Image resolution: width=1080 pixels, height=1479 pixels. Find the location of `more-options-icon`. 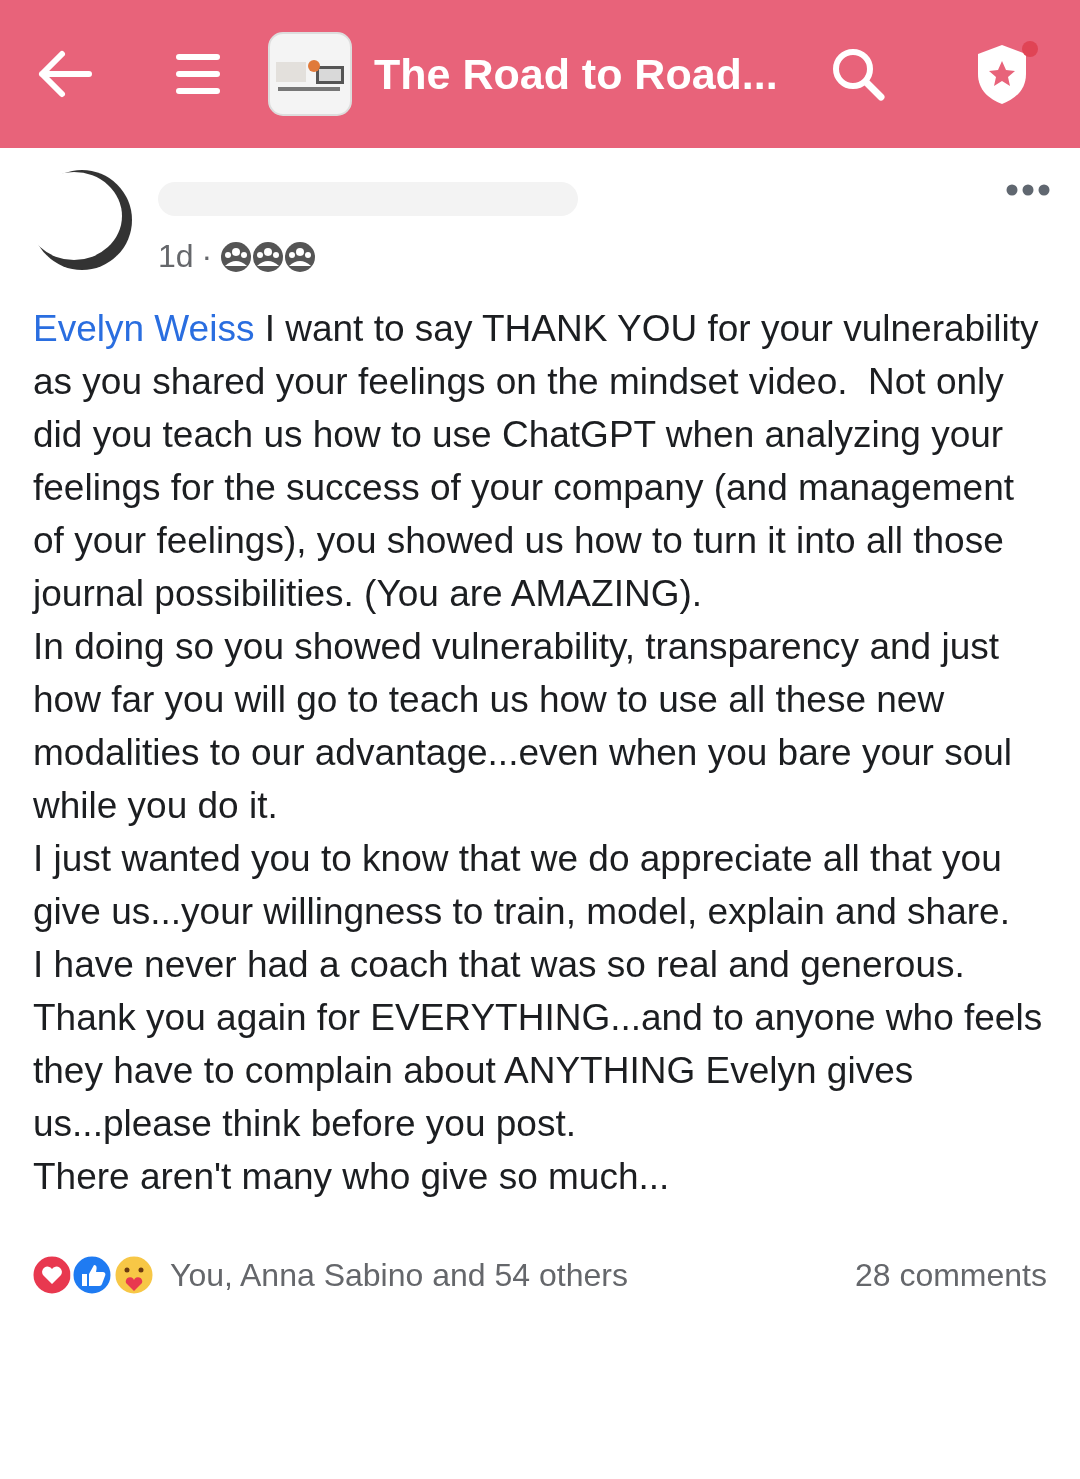

more-options-icon is located at coordinates (1028, 190).